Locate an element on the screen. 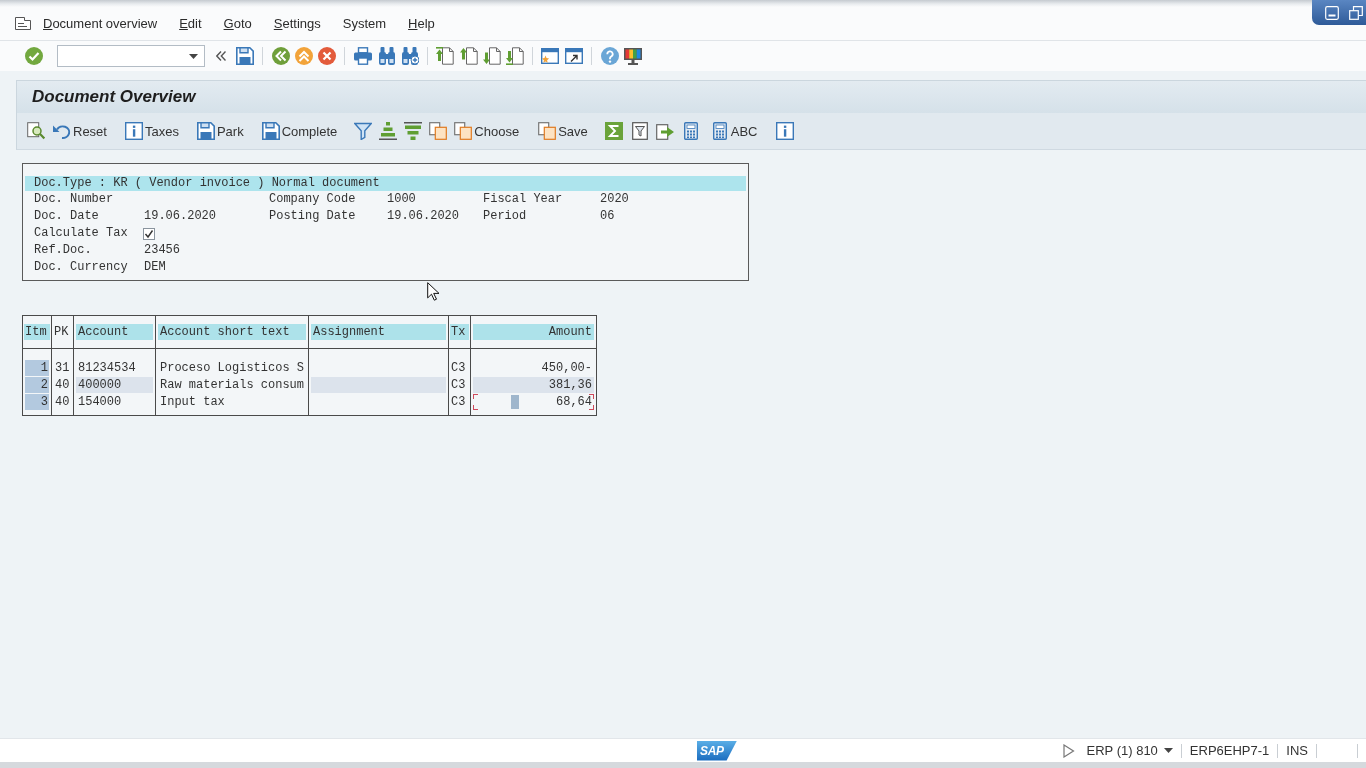  menu-item: Help is located at coordinates (421, 23).